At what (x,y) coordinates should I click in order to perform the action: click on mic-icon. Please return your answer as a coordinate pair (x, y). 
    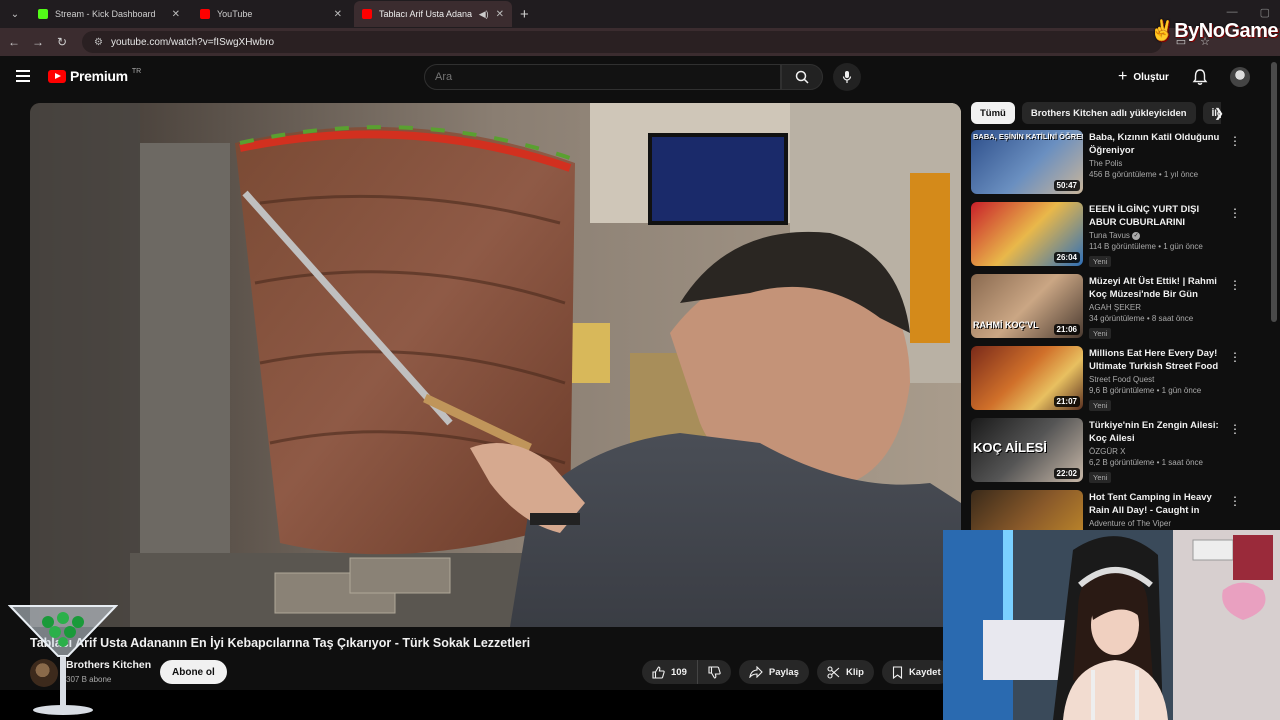
    Looking at the image, I should click on (847, 77).